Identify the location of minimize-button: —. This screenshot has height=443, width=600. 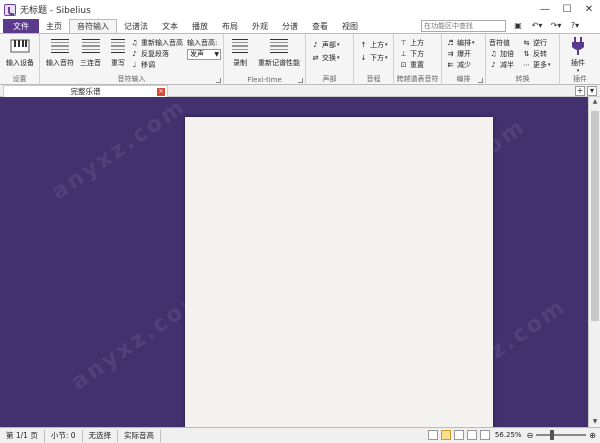
(545, 9).